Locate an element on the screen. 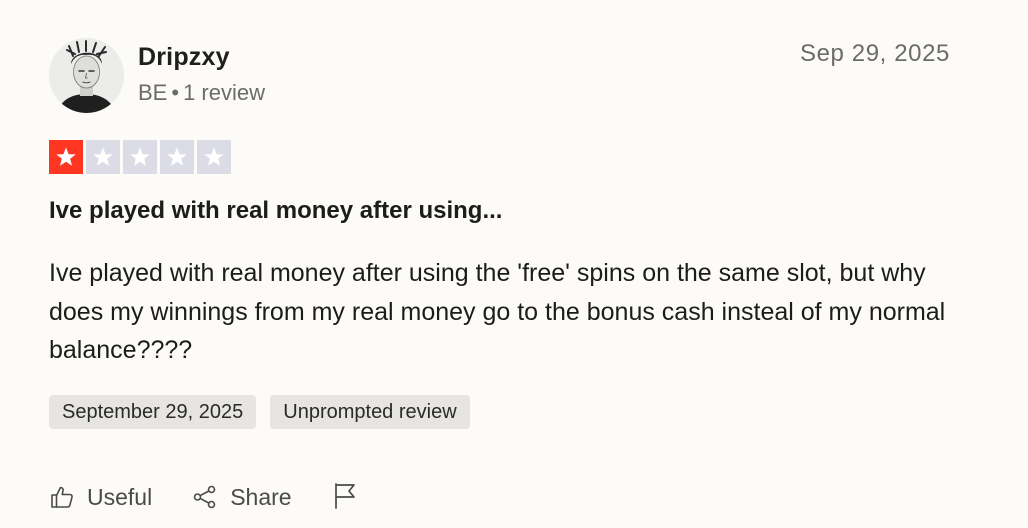  flag-icon is located at coordinates (344, 495).